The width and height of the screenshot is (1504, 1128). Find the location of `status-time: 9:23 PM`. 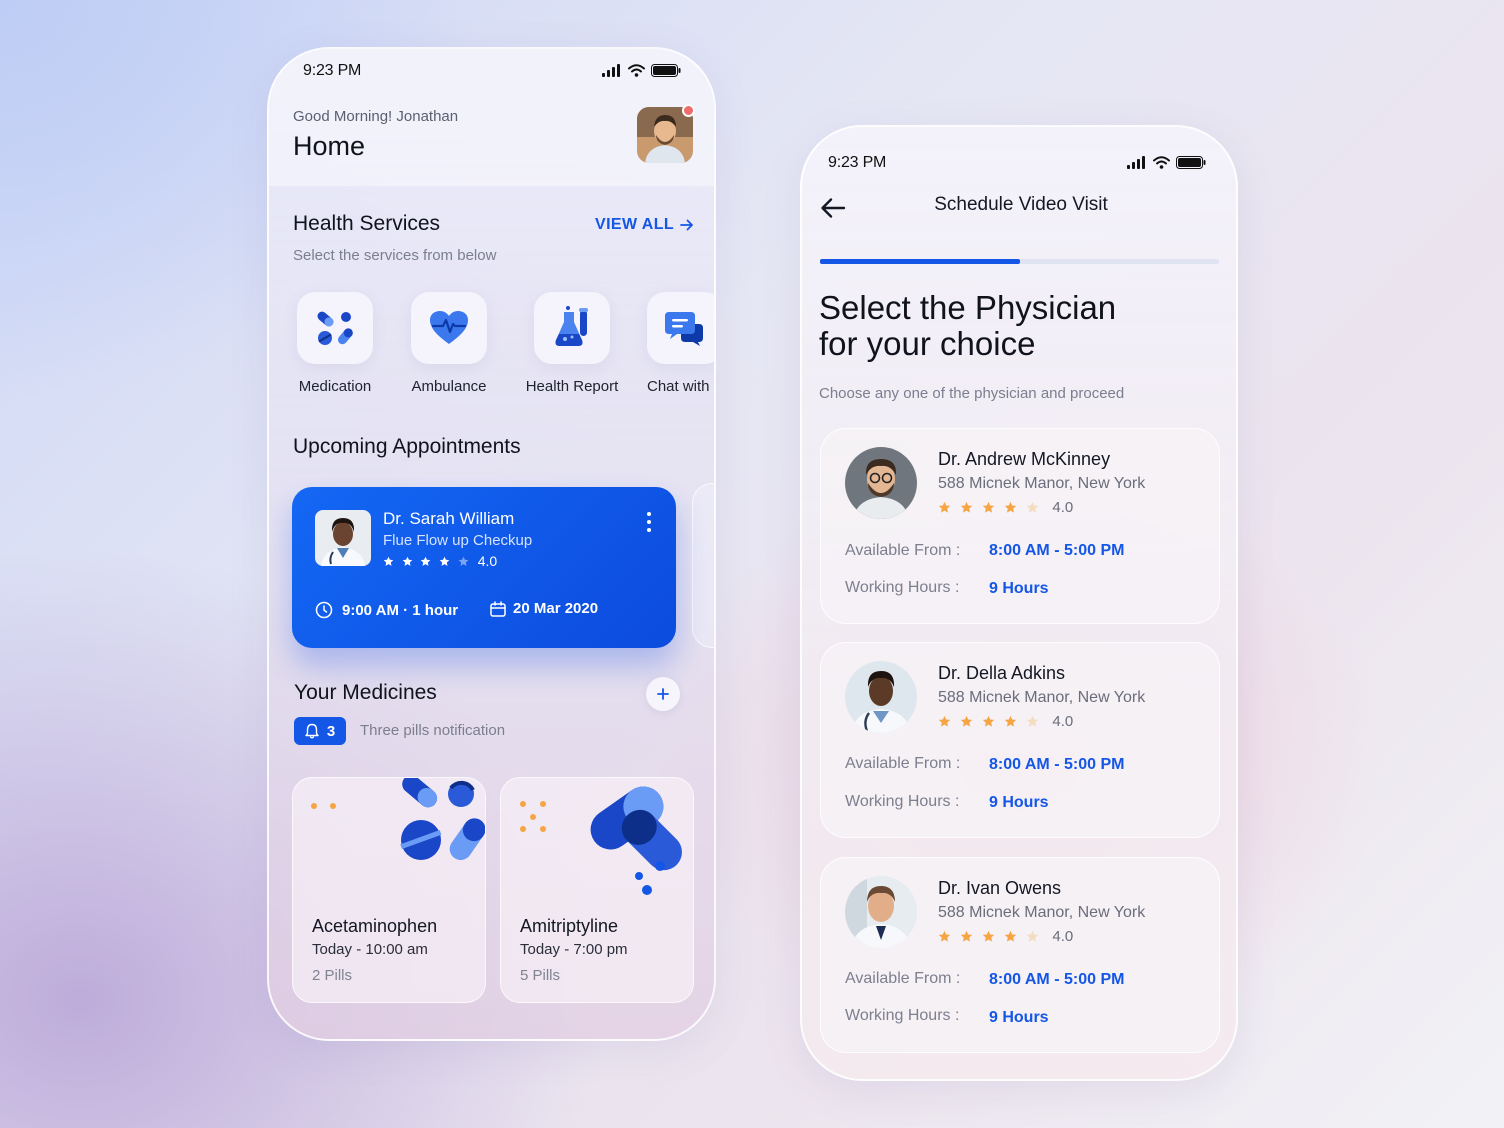

status-time: 9:23 PM is located at coordinates (857, 162).